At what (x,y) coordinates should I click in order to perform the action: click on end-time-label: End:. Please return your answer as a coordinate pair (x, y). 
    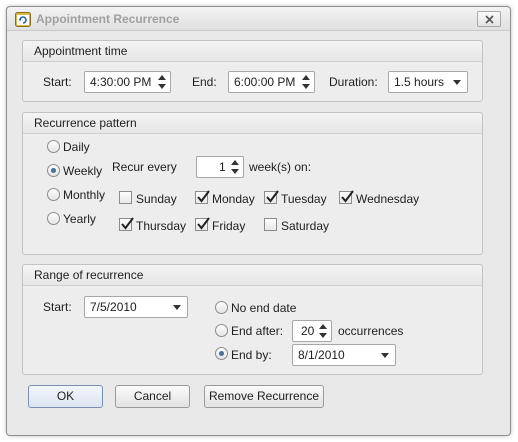
    Looking at the image, I should click on (204, 82).